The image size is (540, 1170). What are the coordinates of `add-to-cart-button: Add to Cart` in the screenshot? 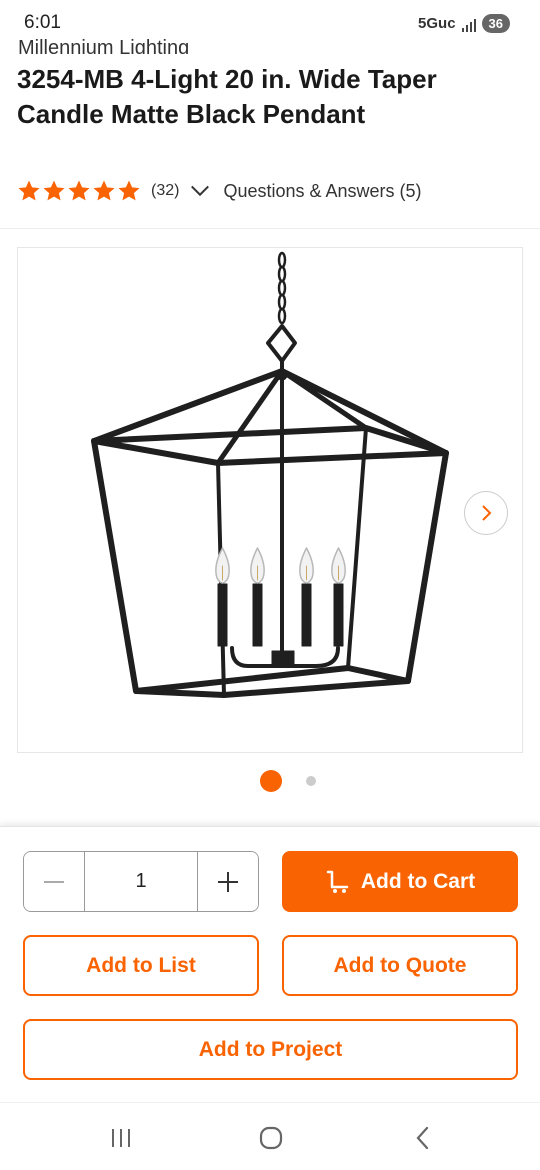 It's located at (400, 881).